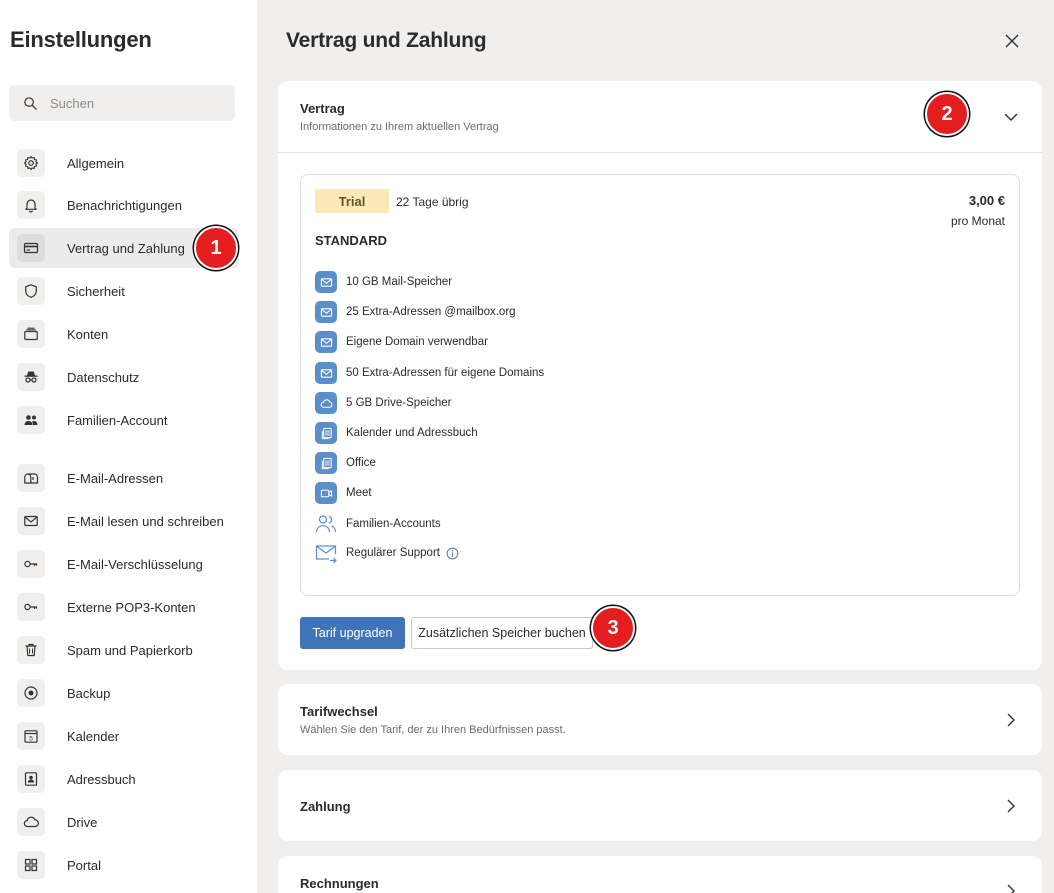 This screenshot has width=1054, height=893. Describe the element at coordinates (96, 163) in the screenshot. I see `sidebar-item-label: Allgemein` at that location.